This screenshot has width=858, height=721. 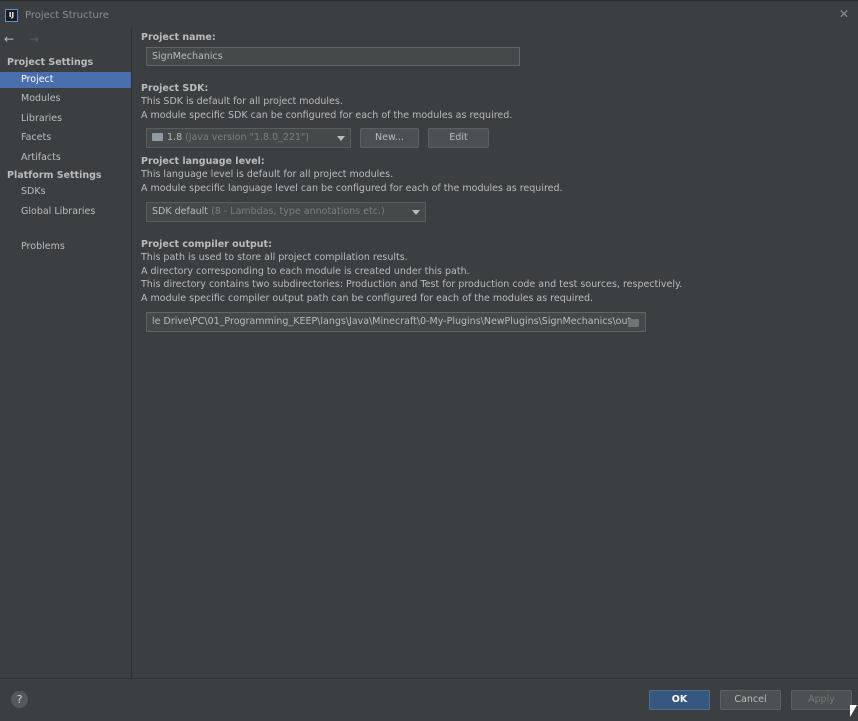 What do you see at coordinates (65, 158) in the screenshot?
I see `sidebar-item-artifacts: Artifacts` at bounding box center [65, 158].